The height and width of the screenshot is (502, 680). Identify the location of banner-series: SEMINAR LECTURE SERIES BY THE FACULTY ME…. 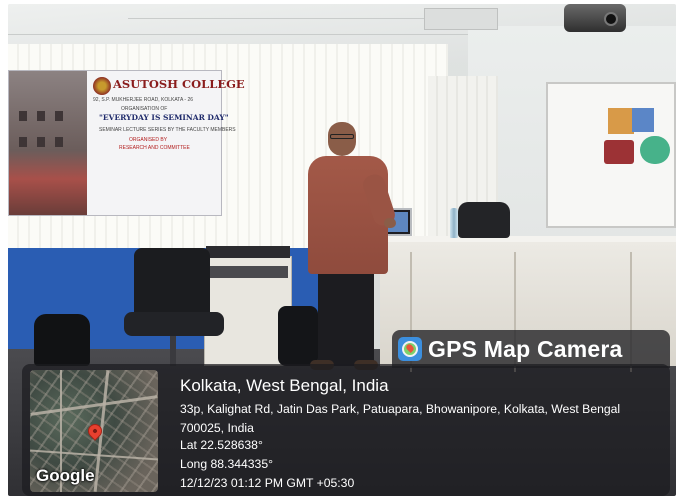
(167, 130).